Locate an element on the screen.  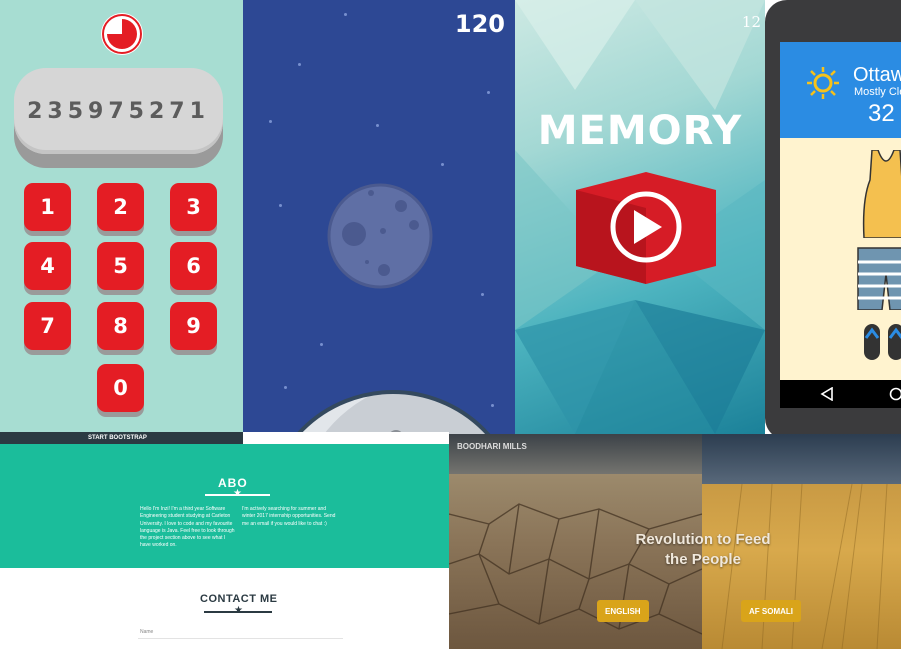
sky-left is located at coordinates (575, 456).